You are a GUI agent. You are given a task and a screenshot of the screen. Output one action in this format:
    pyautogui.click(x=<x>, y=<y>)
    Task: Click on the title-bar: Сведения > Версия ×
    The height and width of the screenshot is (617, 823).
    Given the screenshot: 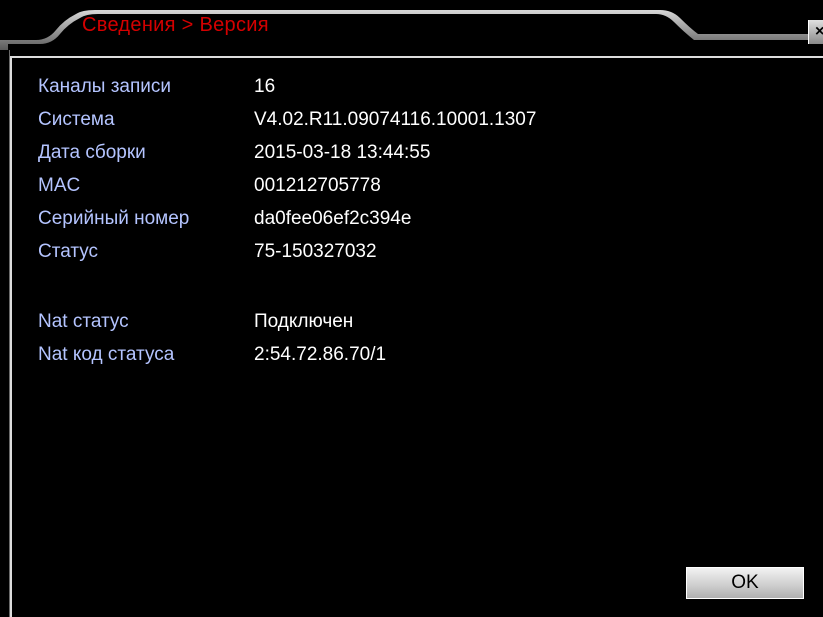 What is the action you would take?
    pyautogui.click(x=411, y=25)
    